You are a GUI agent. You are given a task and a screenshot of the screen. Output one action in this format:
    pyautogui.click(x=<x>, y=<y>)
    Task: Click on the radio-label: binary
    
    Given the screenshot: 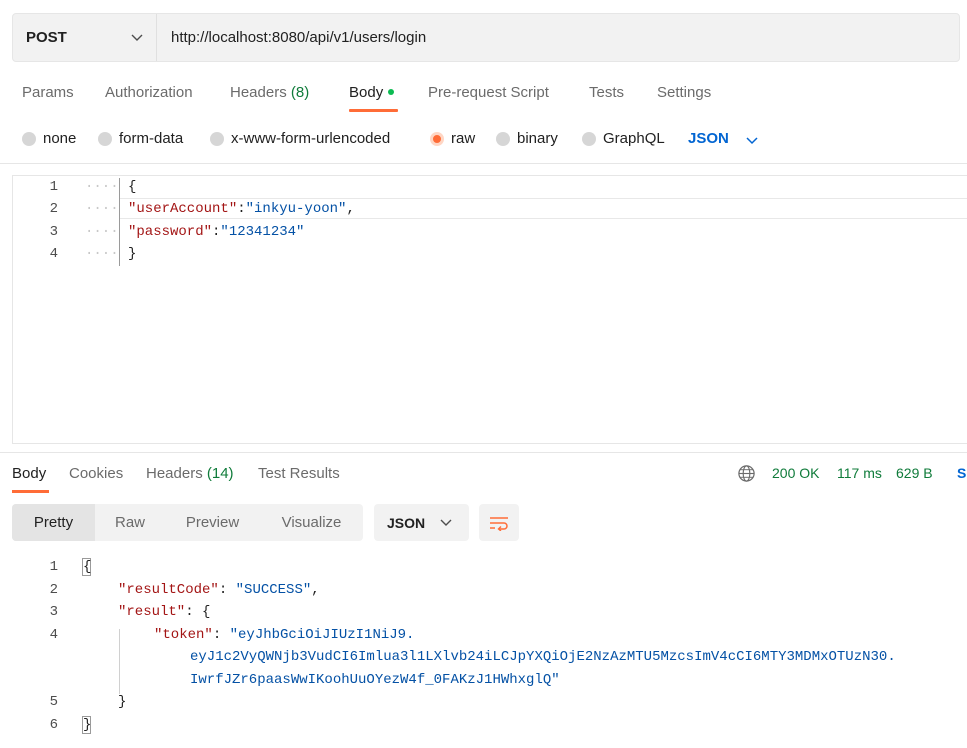 What is the action you would take?
    pyautogui.click(x=537, y=138)
    